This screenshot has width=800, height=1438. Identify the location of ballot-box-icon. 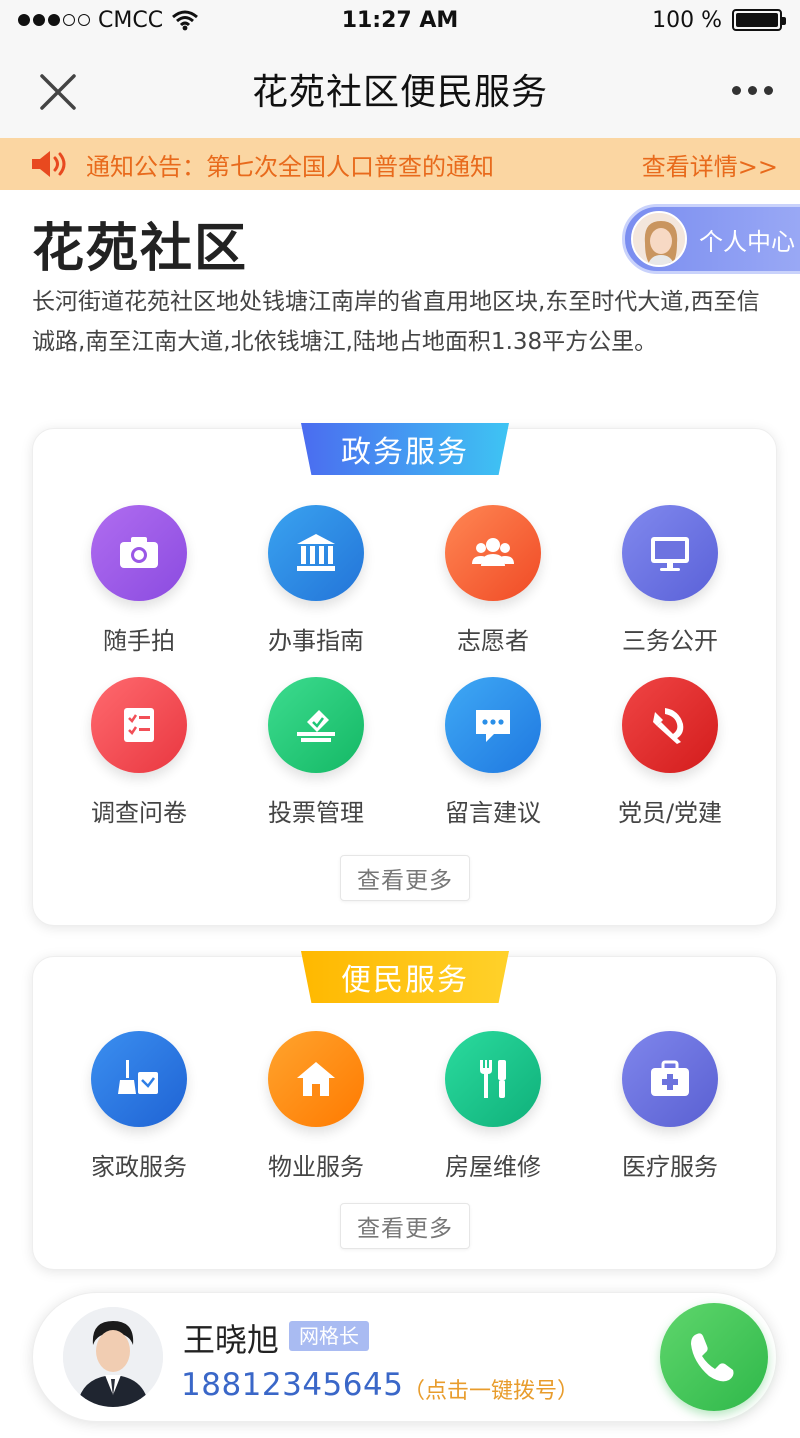
(316, 725).